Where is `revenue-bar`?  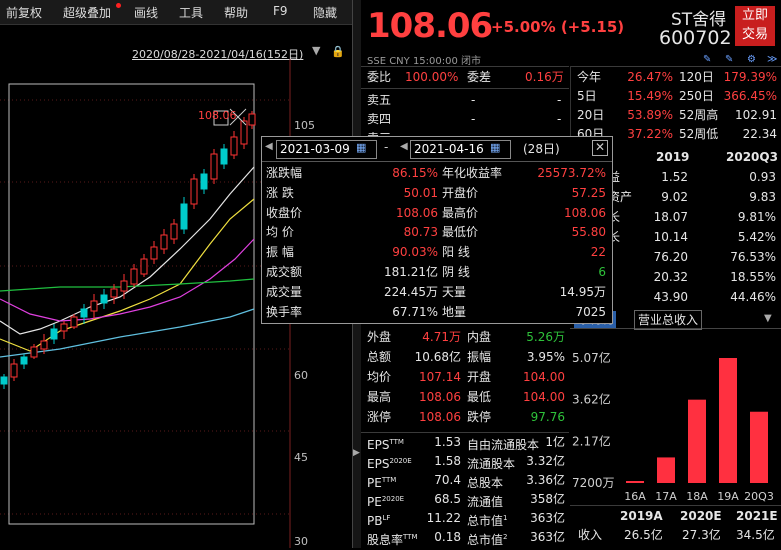 revenue-bar is located at coordinates (728, 420).